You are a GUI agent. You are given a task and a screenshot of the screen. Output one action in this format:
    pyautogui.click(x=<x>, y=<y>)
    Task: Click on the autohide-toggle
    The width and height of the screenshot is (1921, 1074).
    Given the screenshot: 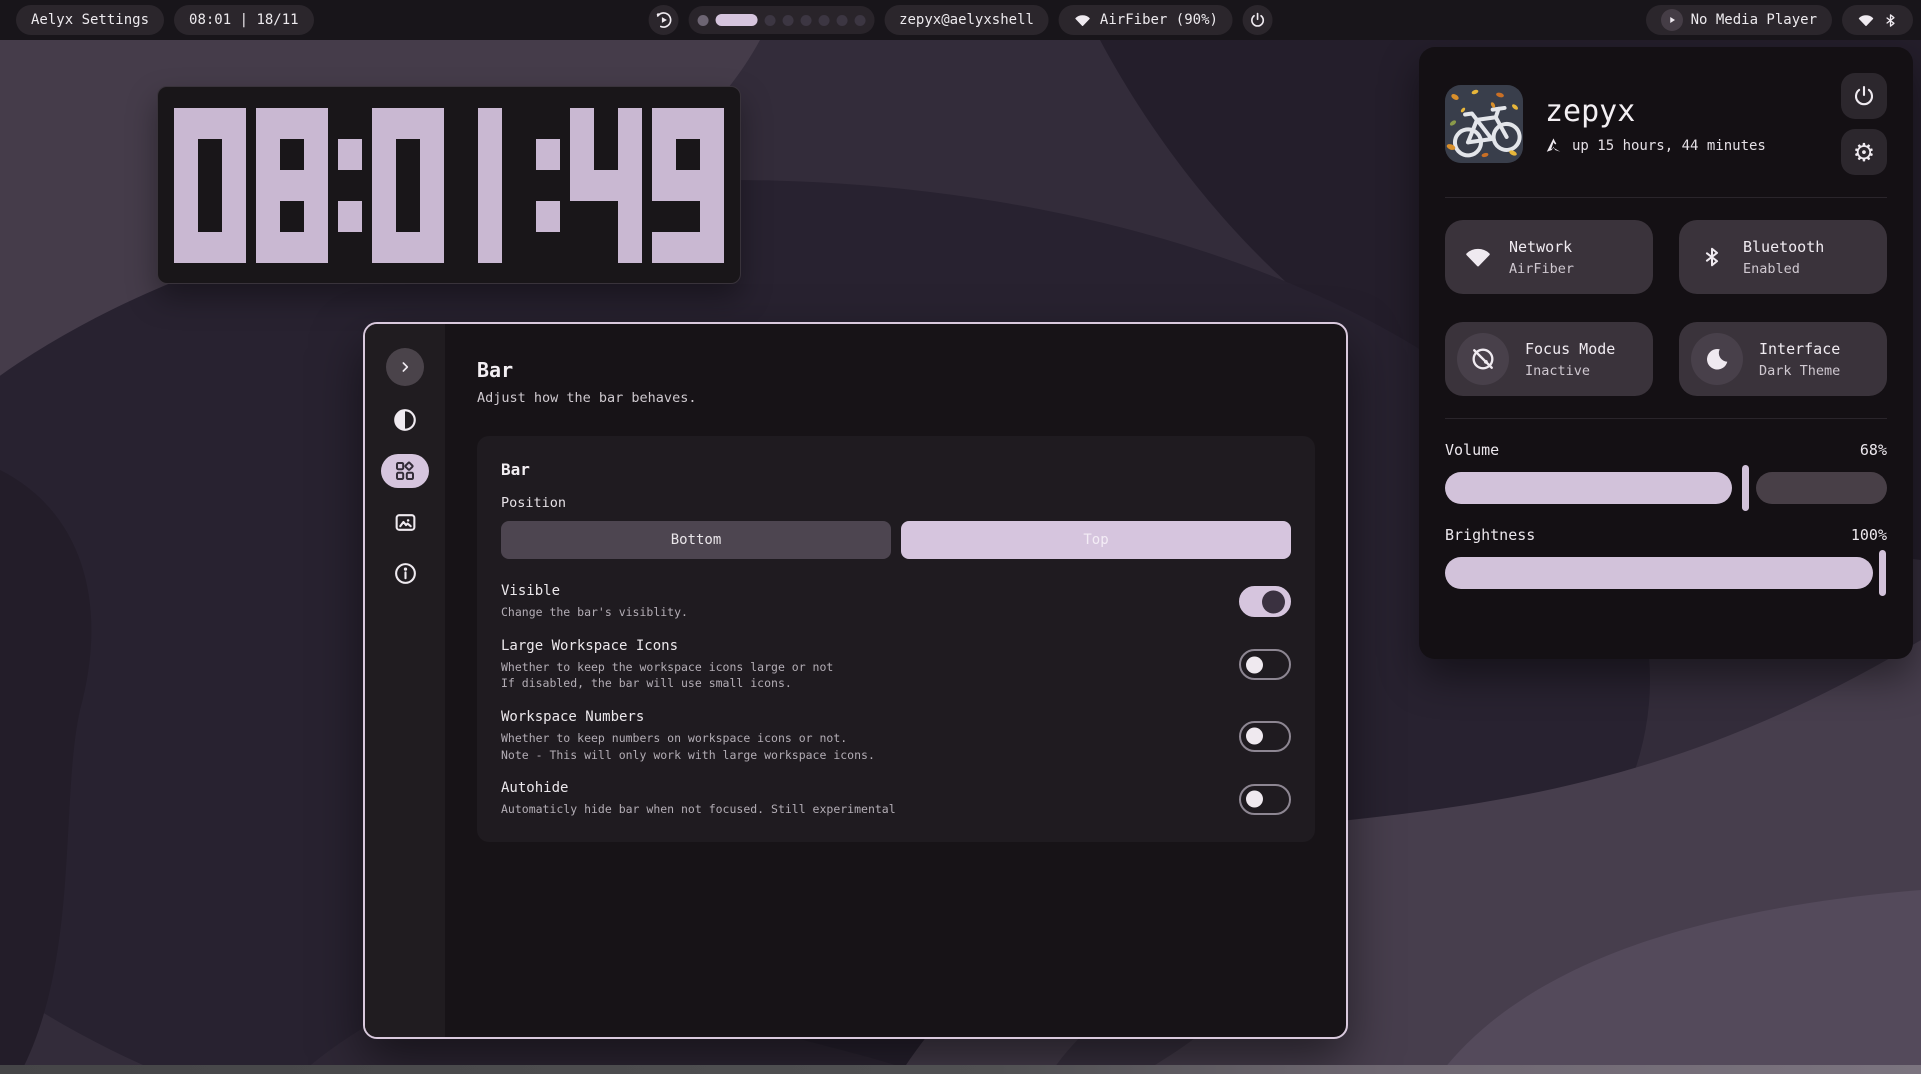 What is the action you would take?
    pyautogui.click(x=1265, y=799)
    